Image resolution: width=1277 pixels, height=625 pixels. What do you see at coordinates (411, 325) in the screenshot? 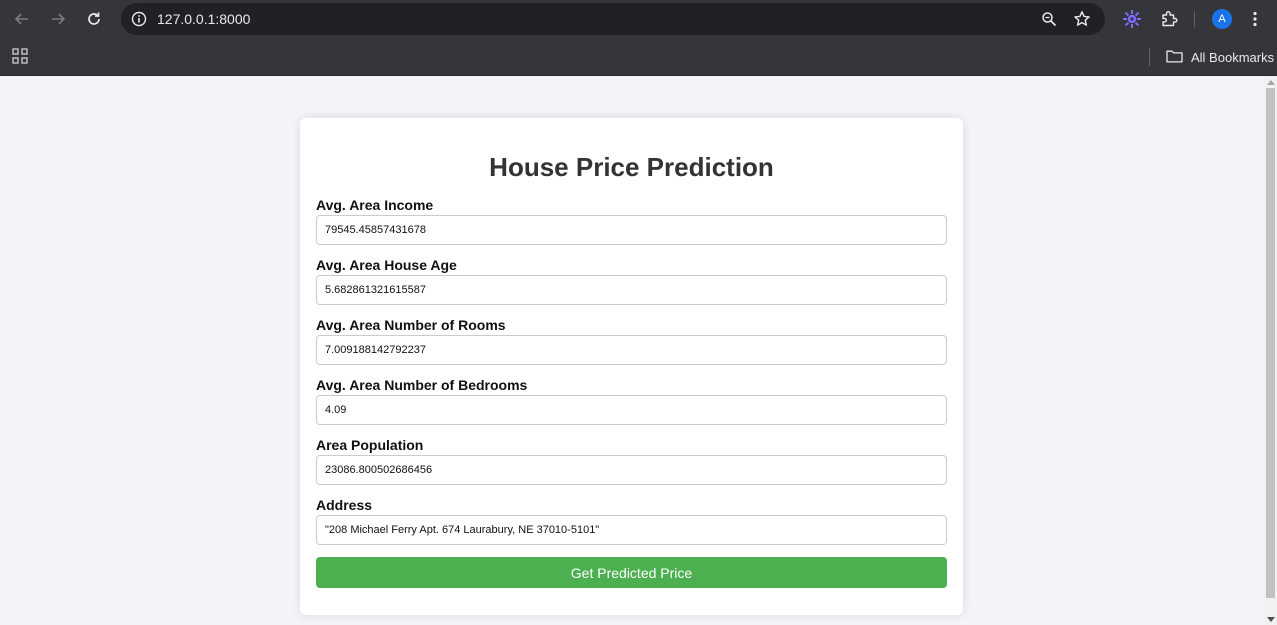
I see `rooms-label: Avg. Area Number of Rooms` at bounding box center [411, 325].